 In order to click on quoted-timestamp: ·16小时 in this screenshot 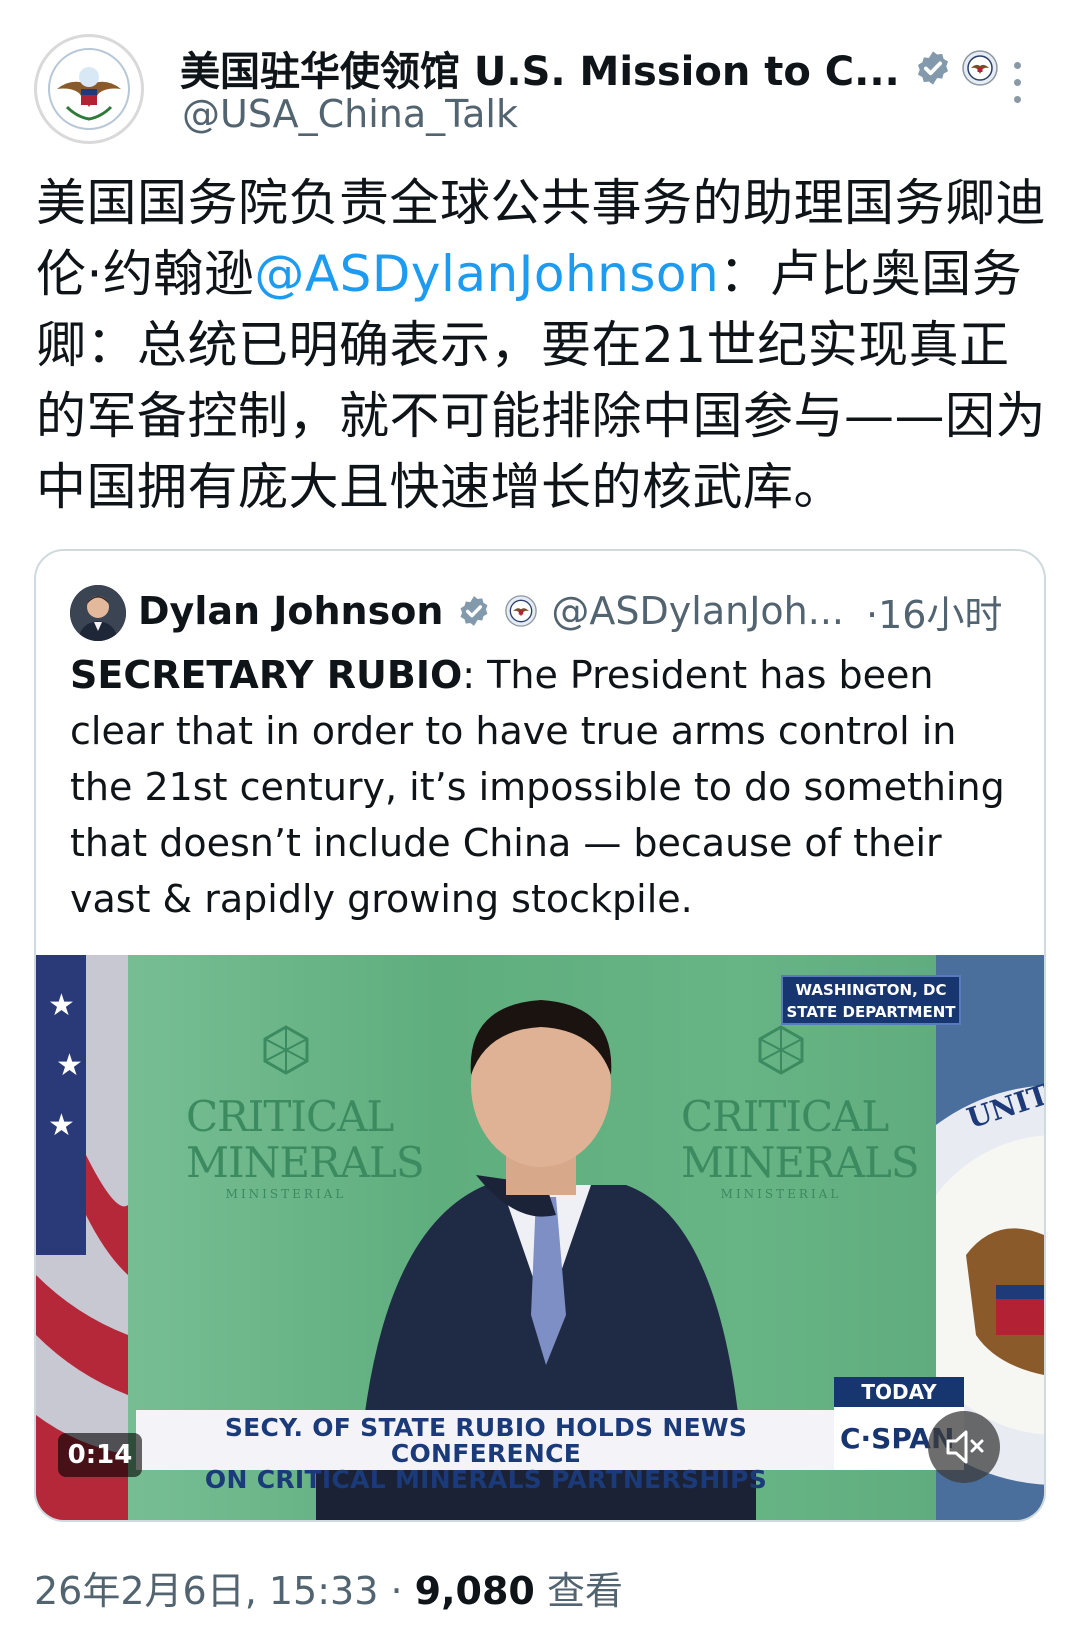, I will do `click(934, 611)`.